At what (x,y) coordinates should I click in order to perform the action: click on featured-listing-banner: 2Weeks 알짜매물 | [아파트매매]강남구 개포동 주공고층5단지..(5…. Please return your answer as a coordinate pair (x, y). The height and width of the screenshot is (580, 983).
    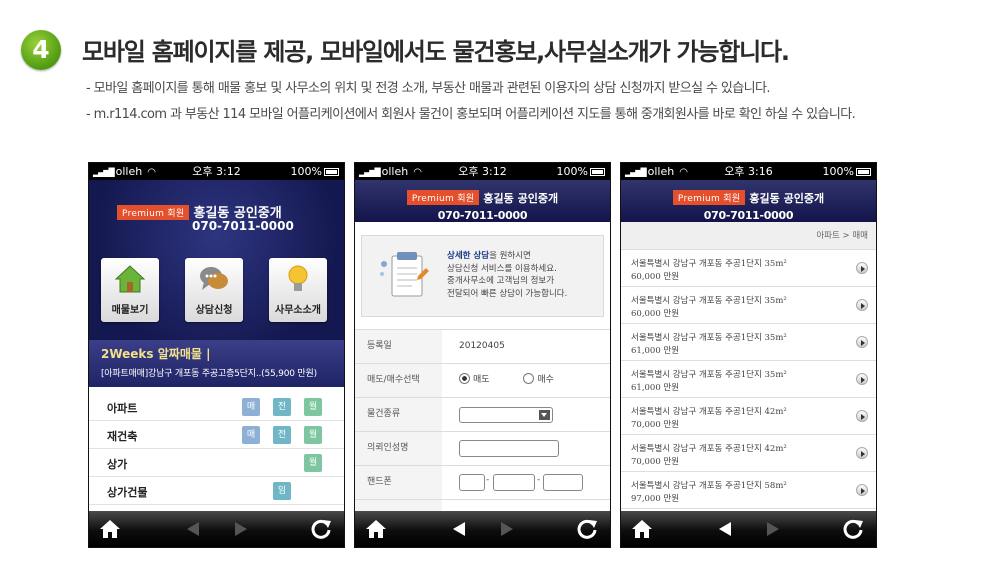
    Looking at the image, I should click on (216, 363).